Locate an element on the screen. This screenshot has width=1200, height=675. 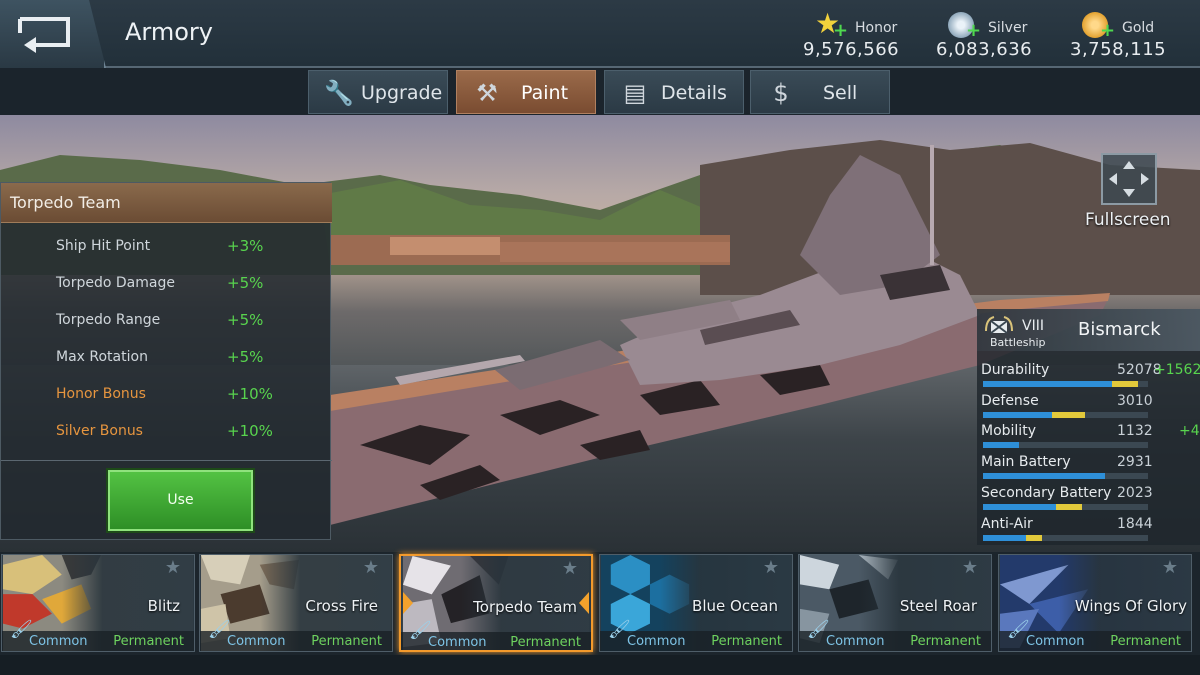
stat-row-anti-air: Anti-Air 1844 is located at coordinates (1088, 531).